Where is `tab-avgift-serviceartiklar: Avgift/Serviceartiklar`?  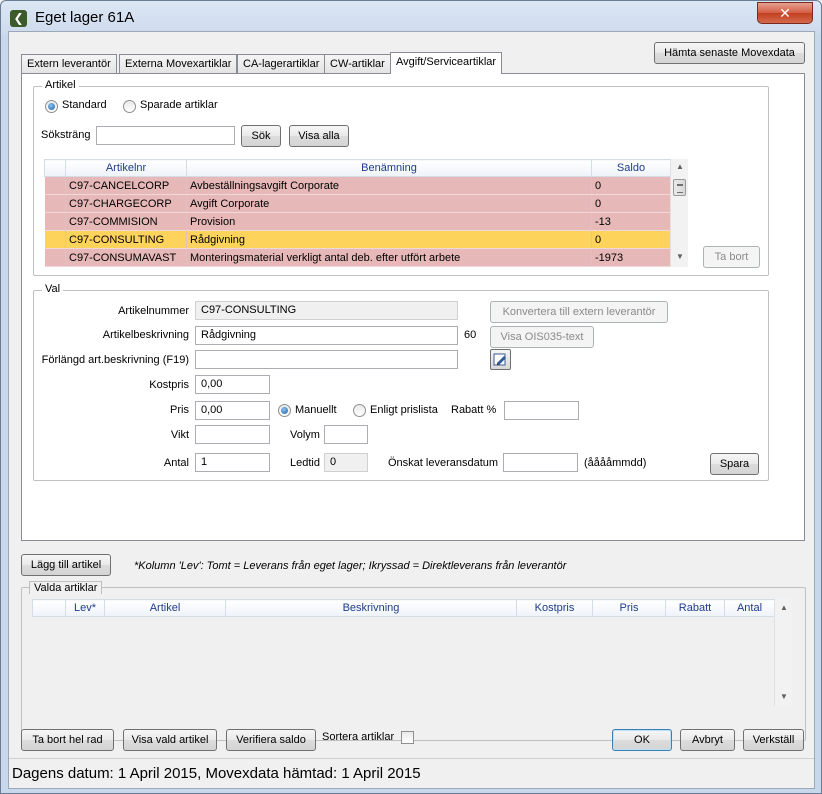
tab-avgift-serviceartiklar: Avgift/Serviceartiklar is located at coordinates (446, 63).